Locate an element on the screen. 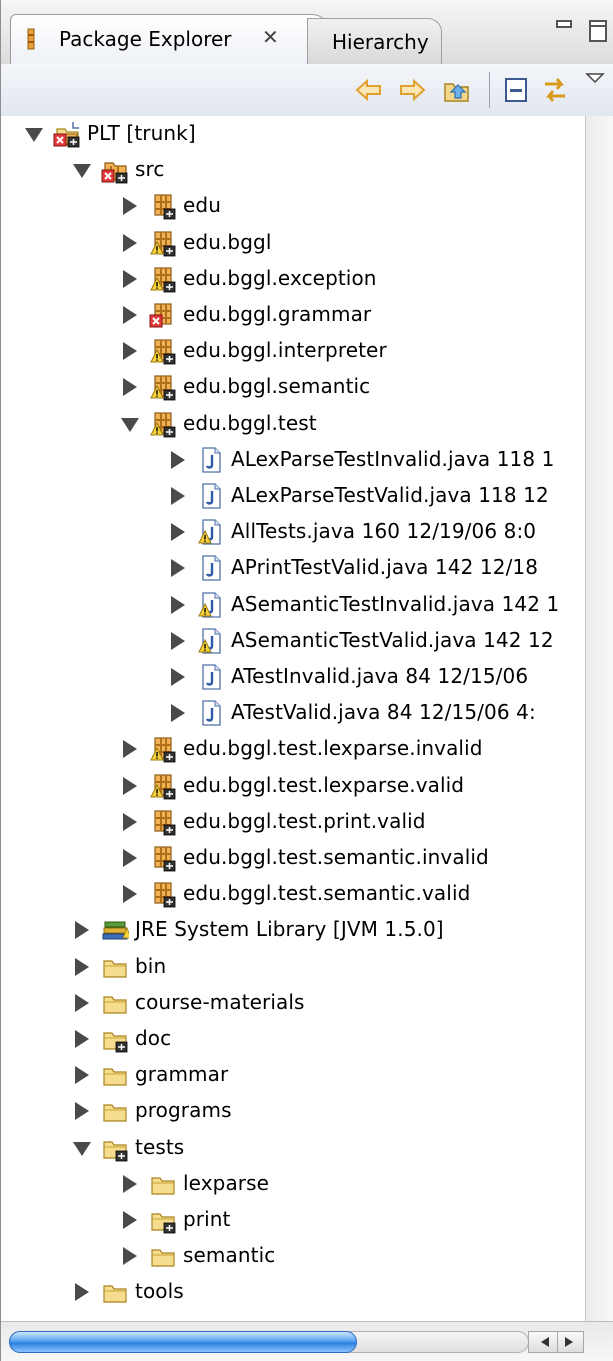 This screenshot has width=613, height=1361. scroll-arrow-separator is located at coordinates (557, 1342).